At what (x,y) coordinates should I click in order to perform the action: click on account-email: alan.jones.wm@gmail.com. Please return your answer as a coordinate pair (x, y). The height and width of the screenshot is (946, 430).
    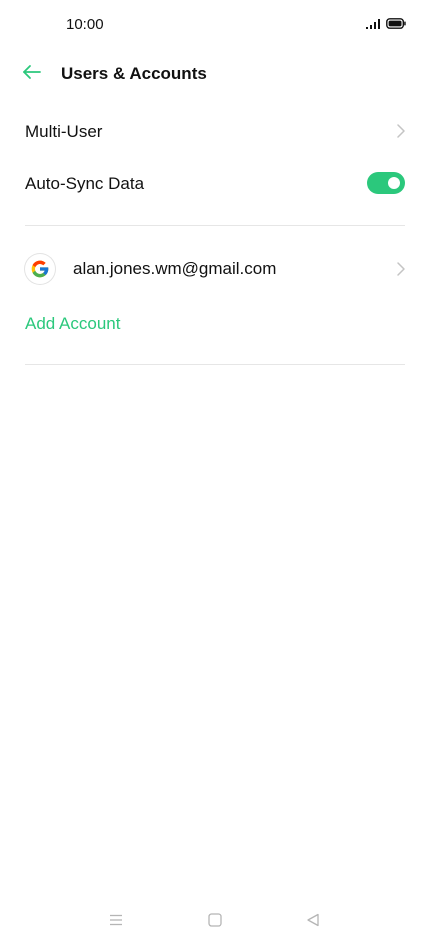
    Looking at the image, I should click on (175, 268).